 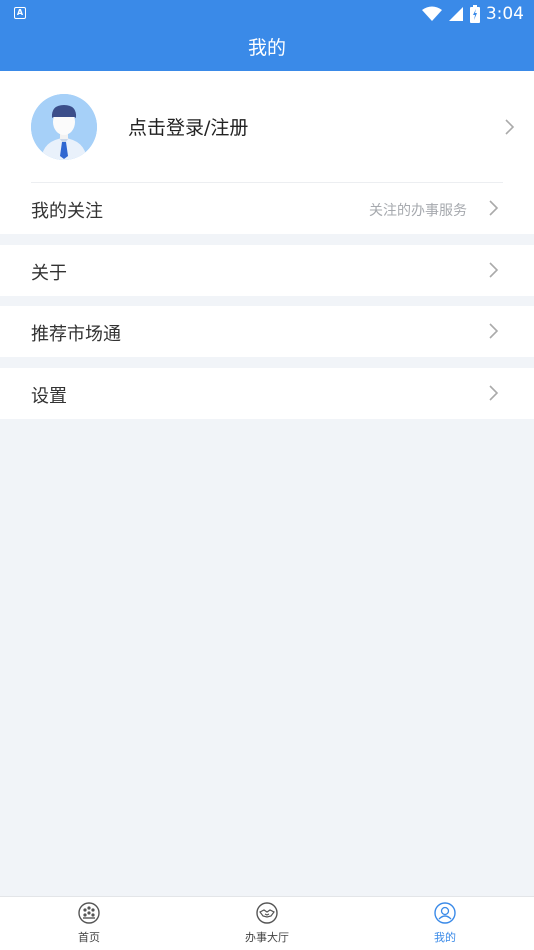 I want to click on handshake-icon, so click(x=267, y=913).